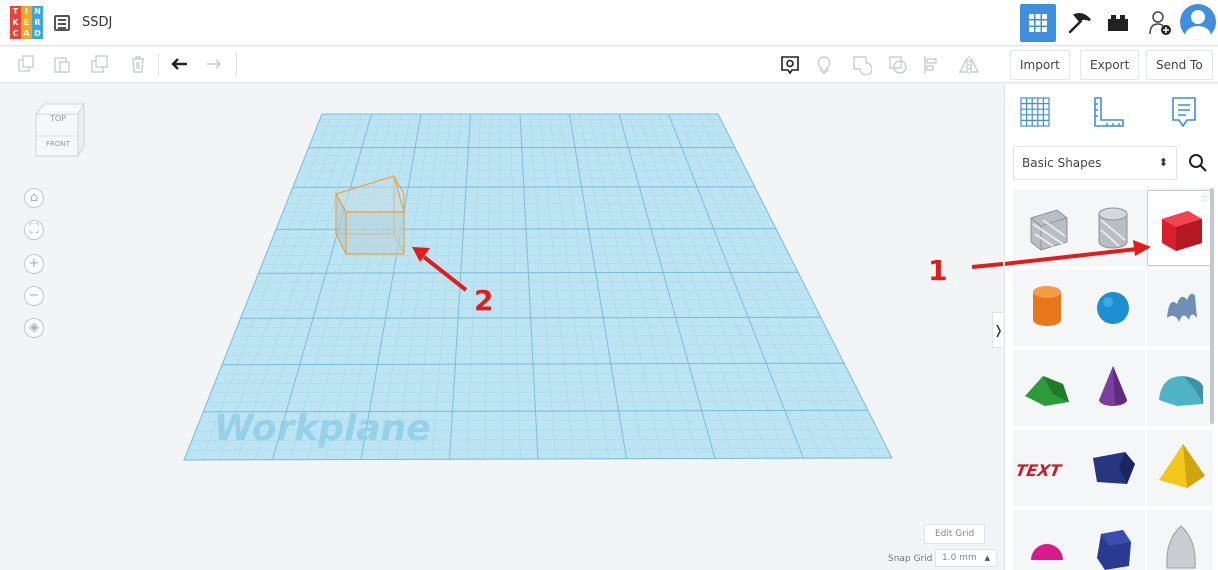  I want to click on snap-grid-label: Snap Grid, so click(910, 559).